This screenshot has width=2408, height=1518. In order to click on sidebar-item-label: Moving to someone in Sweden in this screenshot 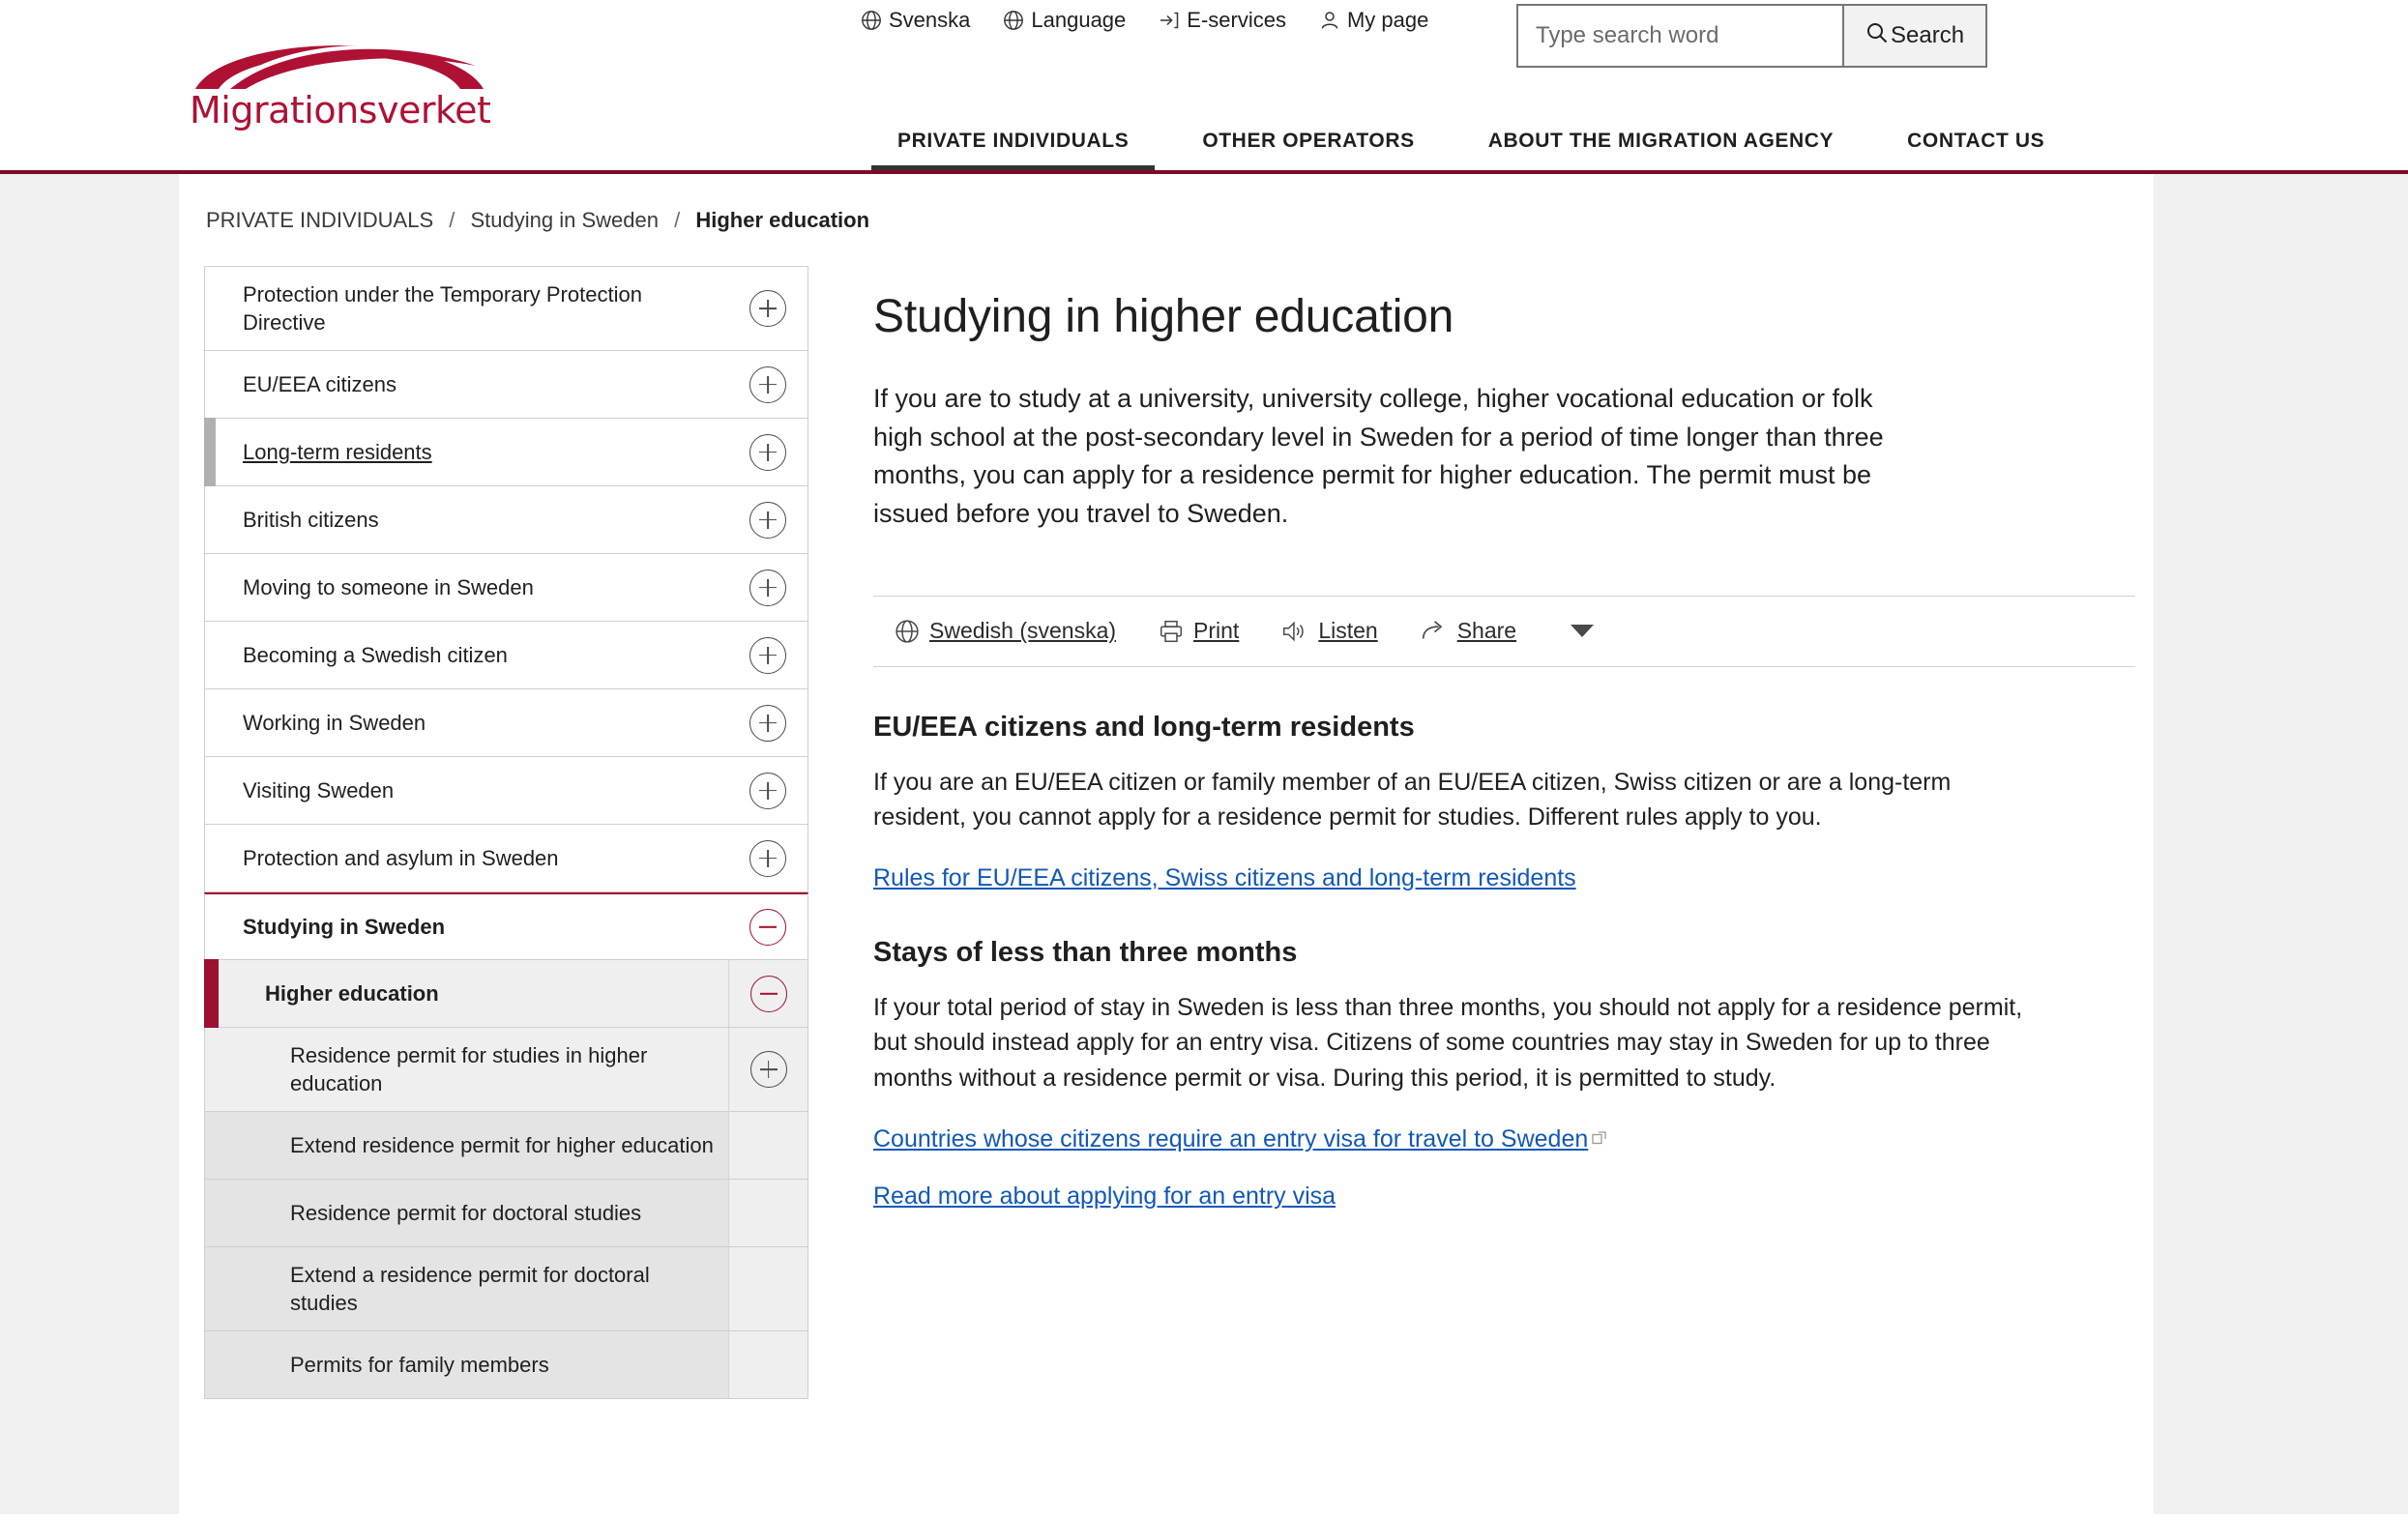, I will do `click(388, 587)`.